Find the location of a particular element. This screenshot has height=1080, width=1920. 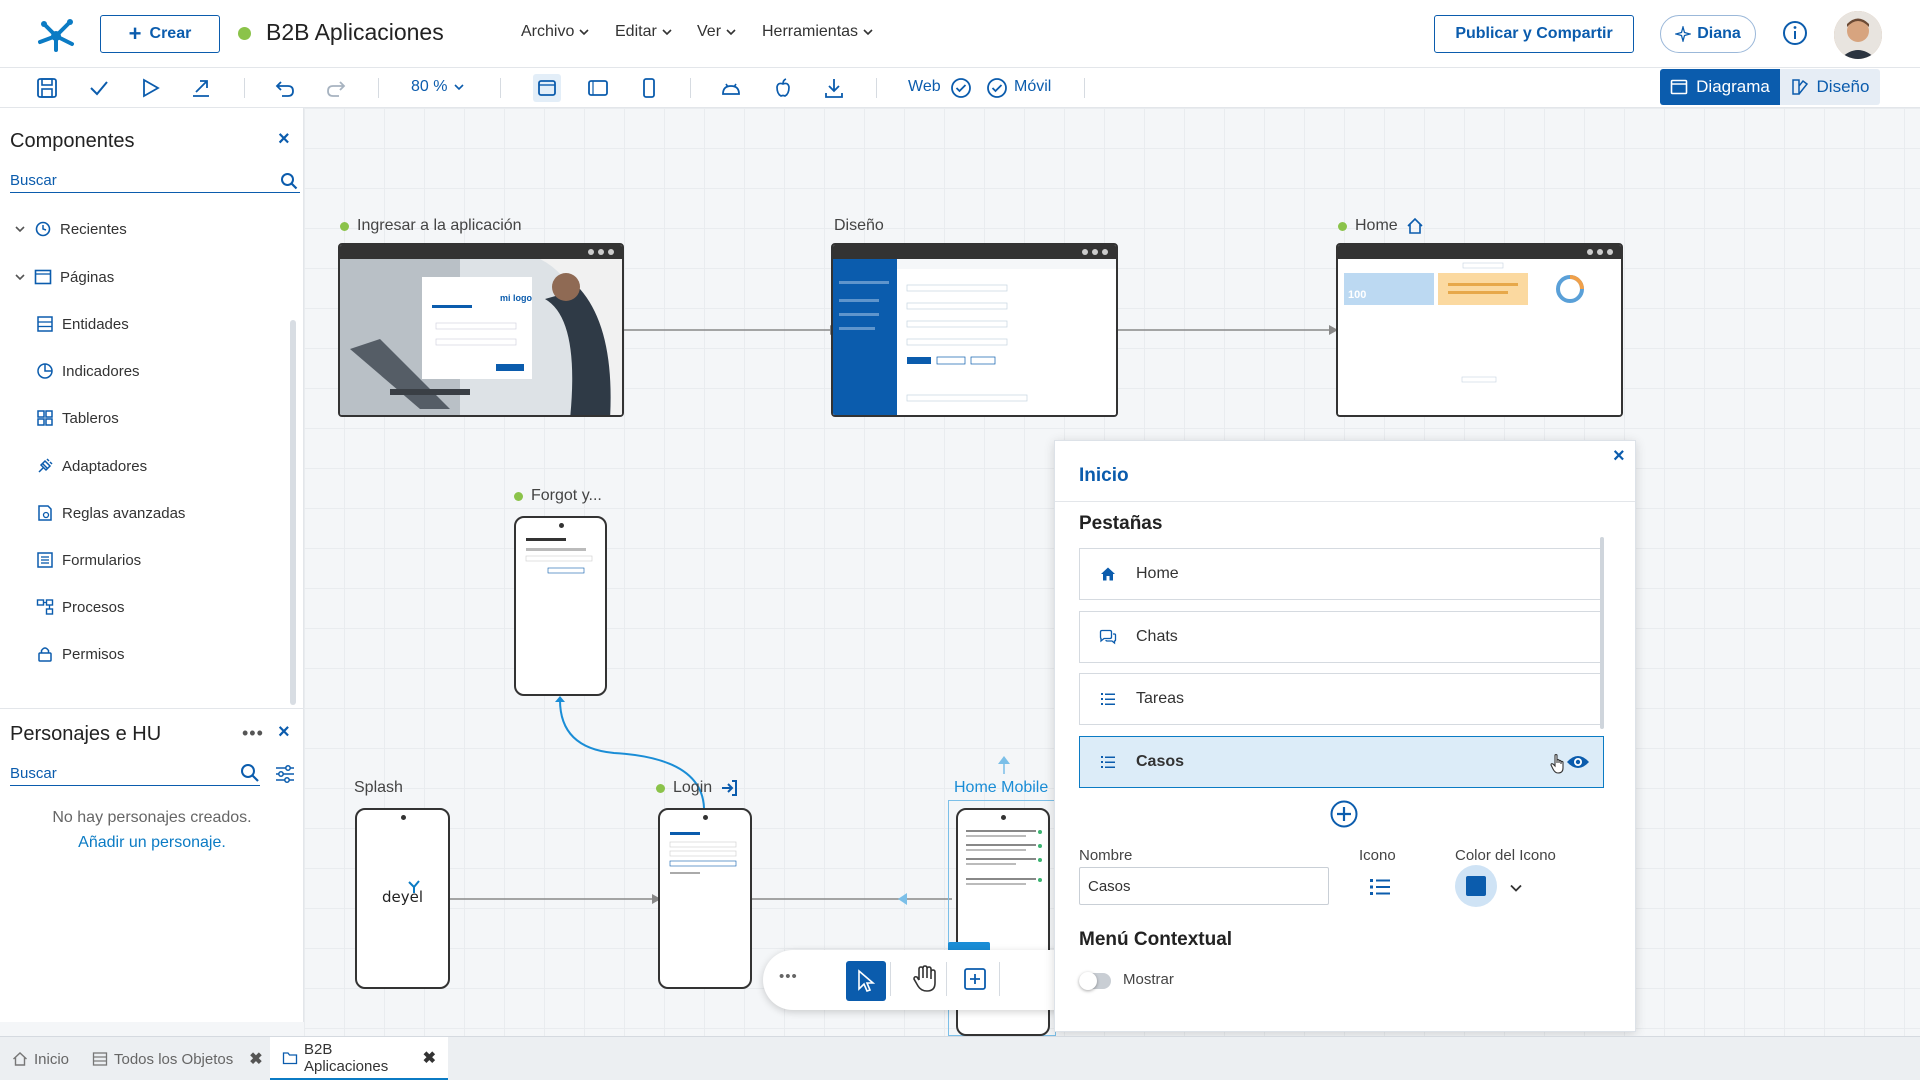

menu-herramientas-label: Herramientas is located at coordinates (810, 31).